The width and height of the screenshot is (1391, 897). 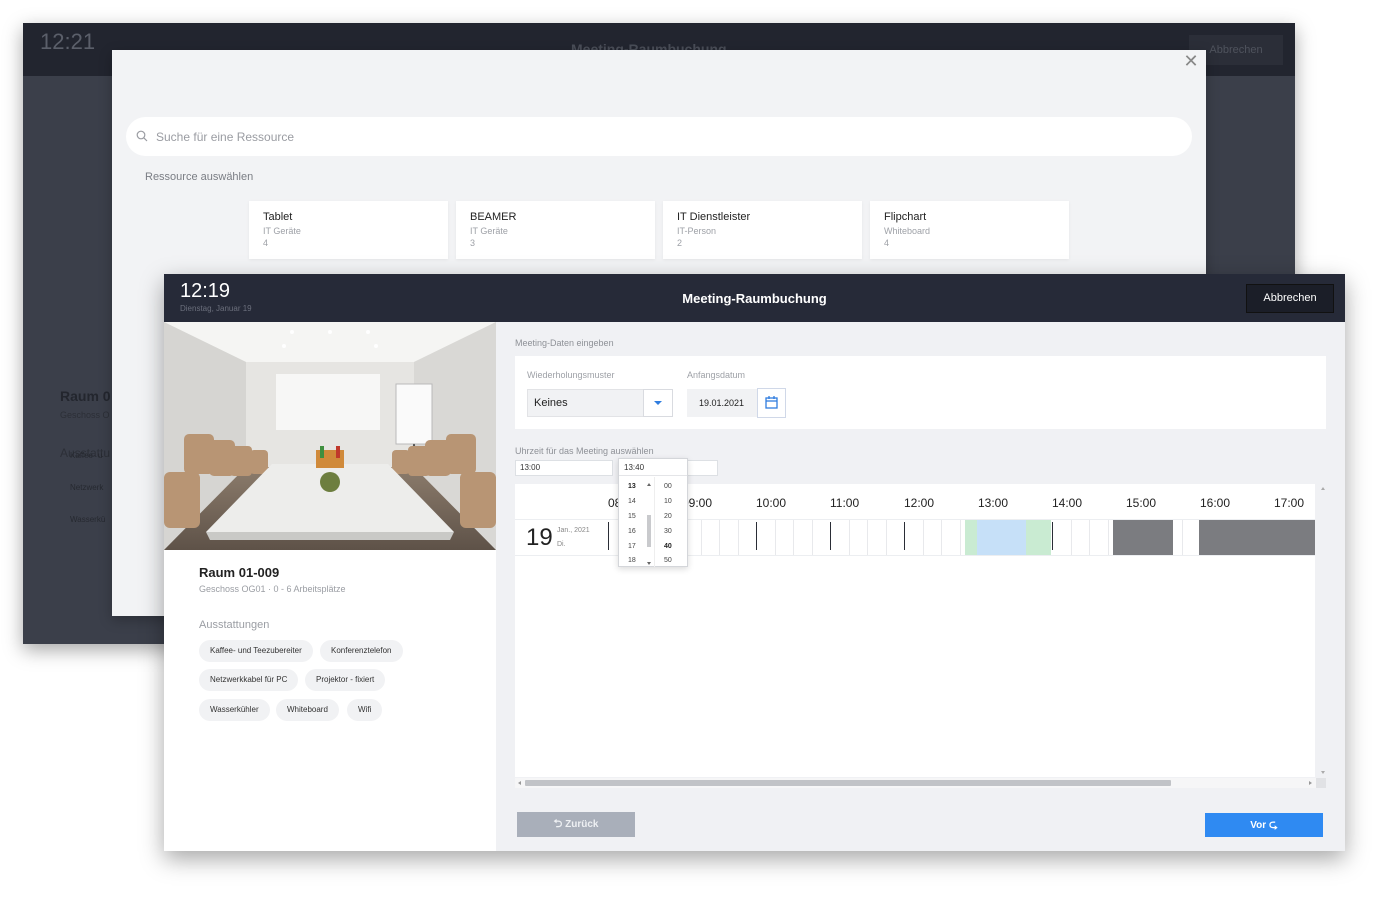 I want to click on room-subtitle: Geschoss OG01 · 0 - 6 Arbeitsplätze, so click(x=272, y=589).